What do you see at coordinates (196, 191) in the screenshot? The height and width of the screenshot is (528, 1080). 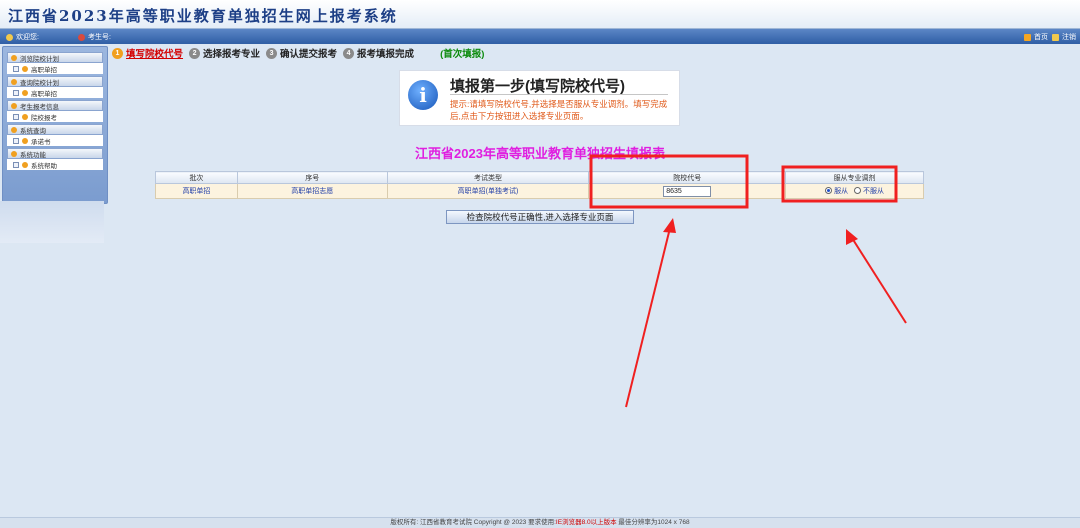 I see `cell-batch: 高职单招` at bounding box center [196, 191].